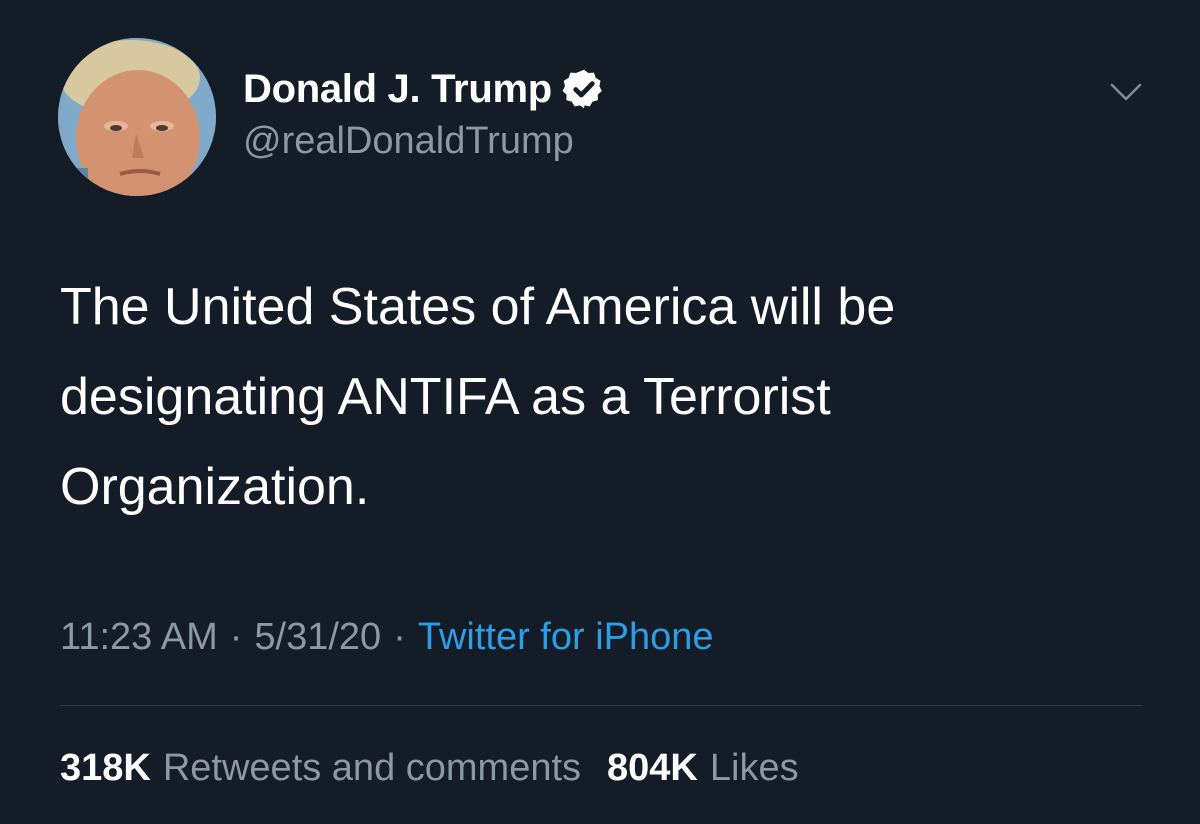 This screenshot has width=1200, height=824. Describe the element at coordinates (601, 705) in the screenshot. I see `divider` at that location.